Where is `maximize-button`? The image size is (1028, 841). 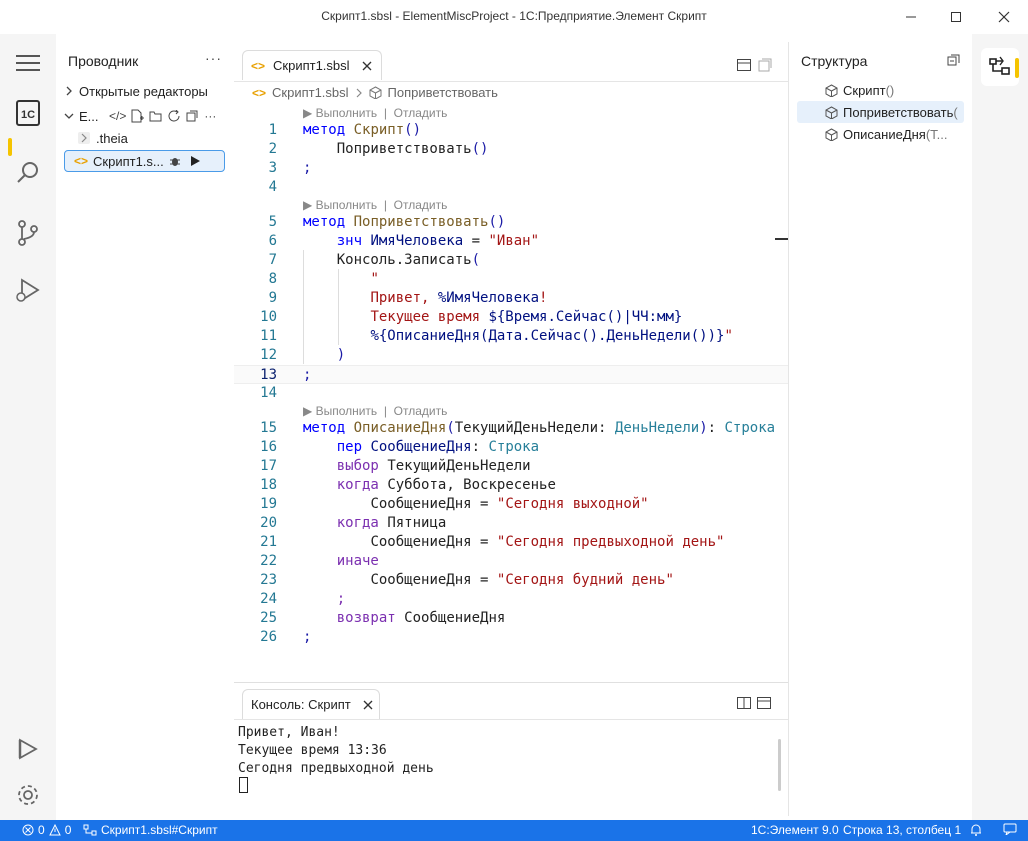
maximize-button is located at coordinates (956, 17).